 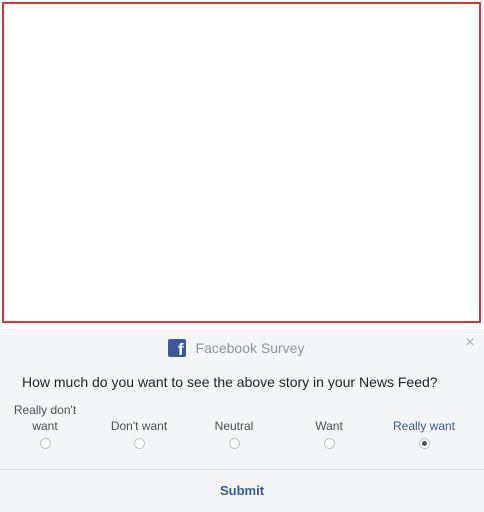 What do you see at coordinates (180, 349) in the screenshot?
I see `facebook-logo-letter: f` at bounding box center [180, 349].